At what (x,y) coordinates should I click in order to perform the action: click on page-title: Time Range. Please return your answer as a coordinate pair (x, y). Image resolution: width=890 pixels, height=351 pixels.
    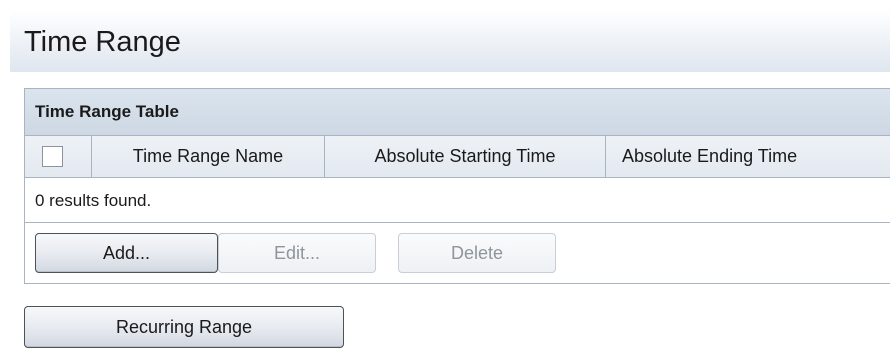
    Looking at the image, I should click on (102, 42).